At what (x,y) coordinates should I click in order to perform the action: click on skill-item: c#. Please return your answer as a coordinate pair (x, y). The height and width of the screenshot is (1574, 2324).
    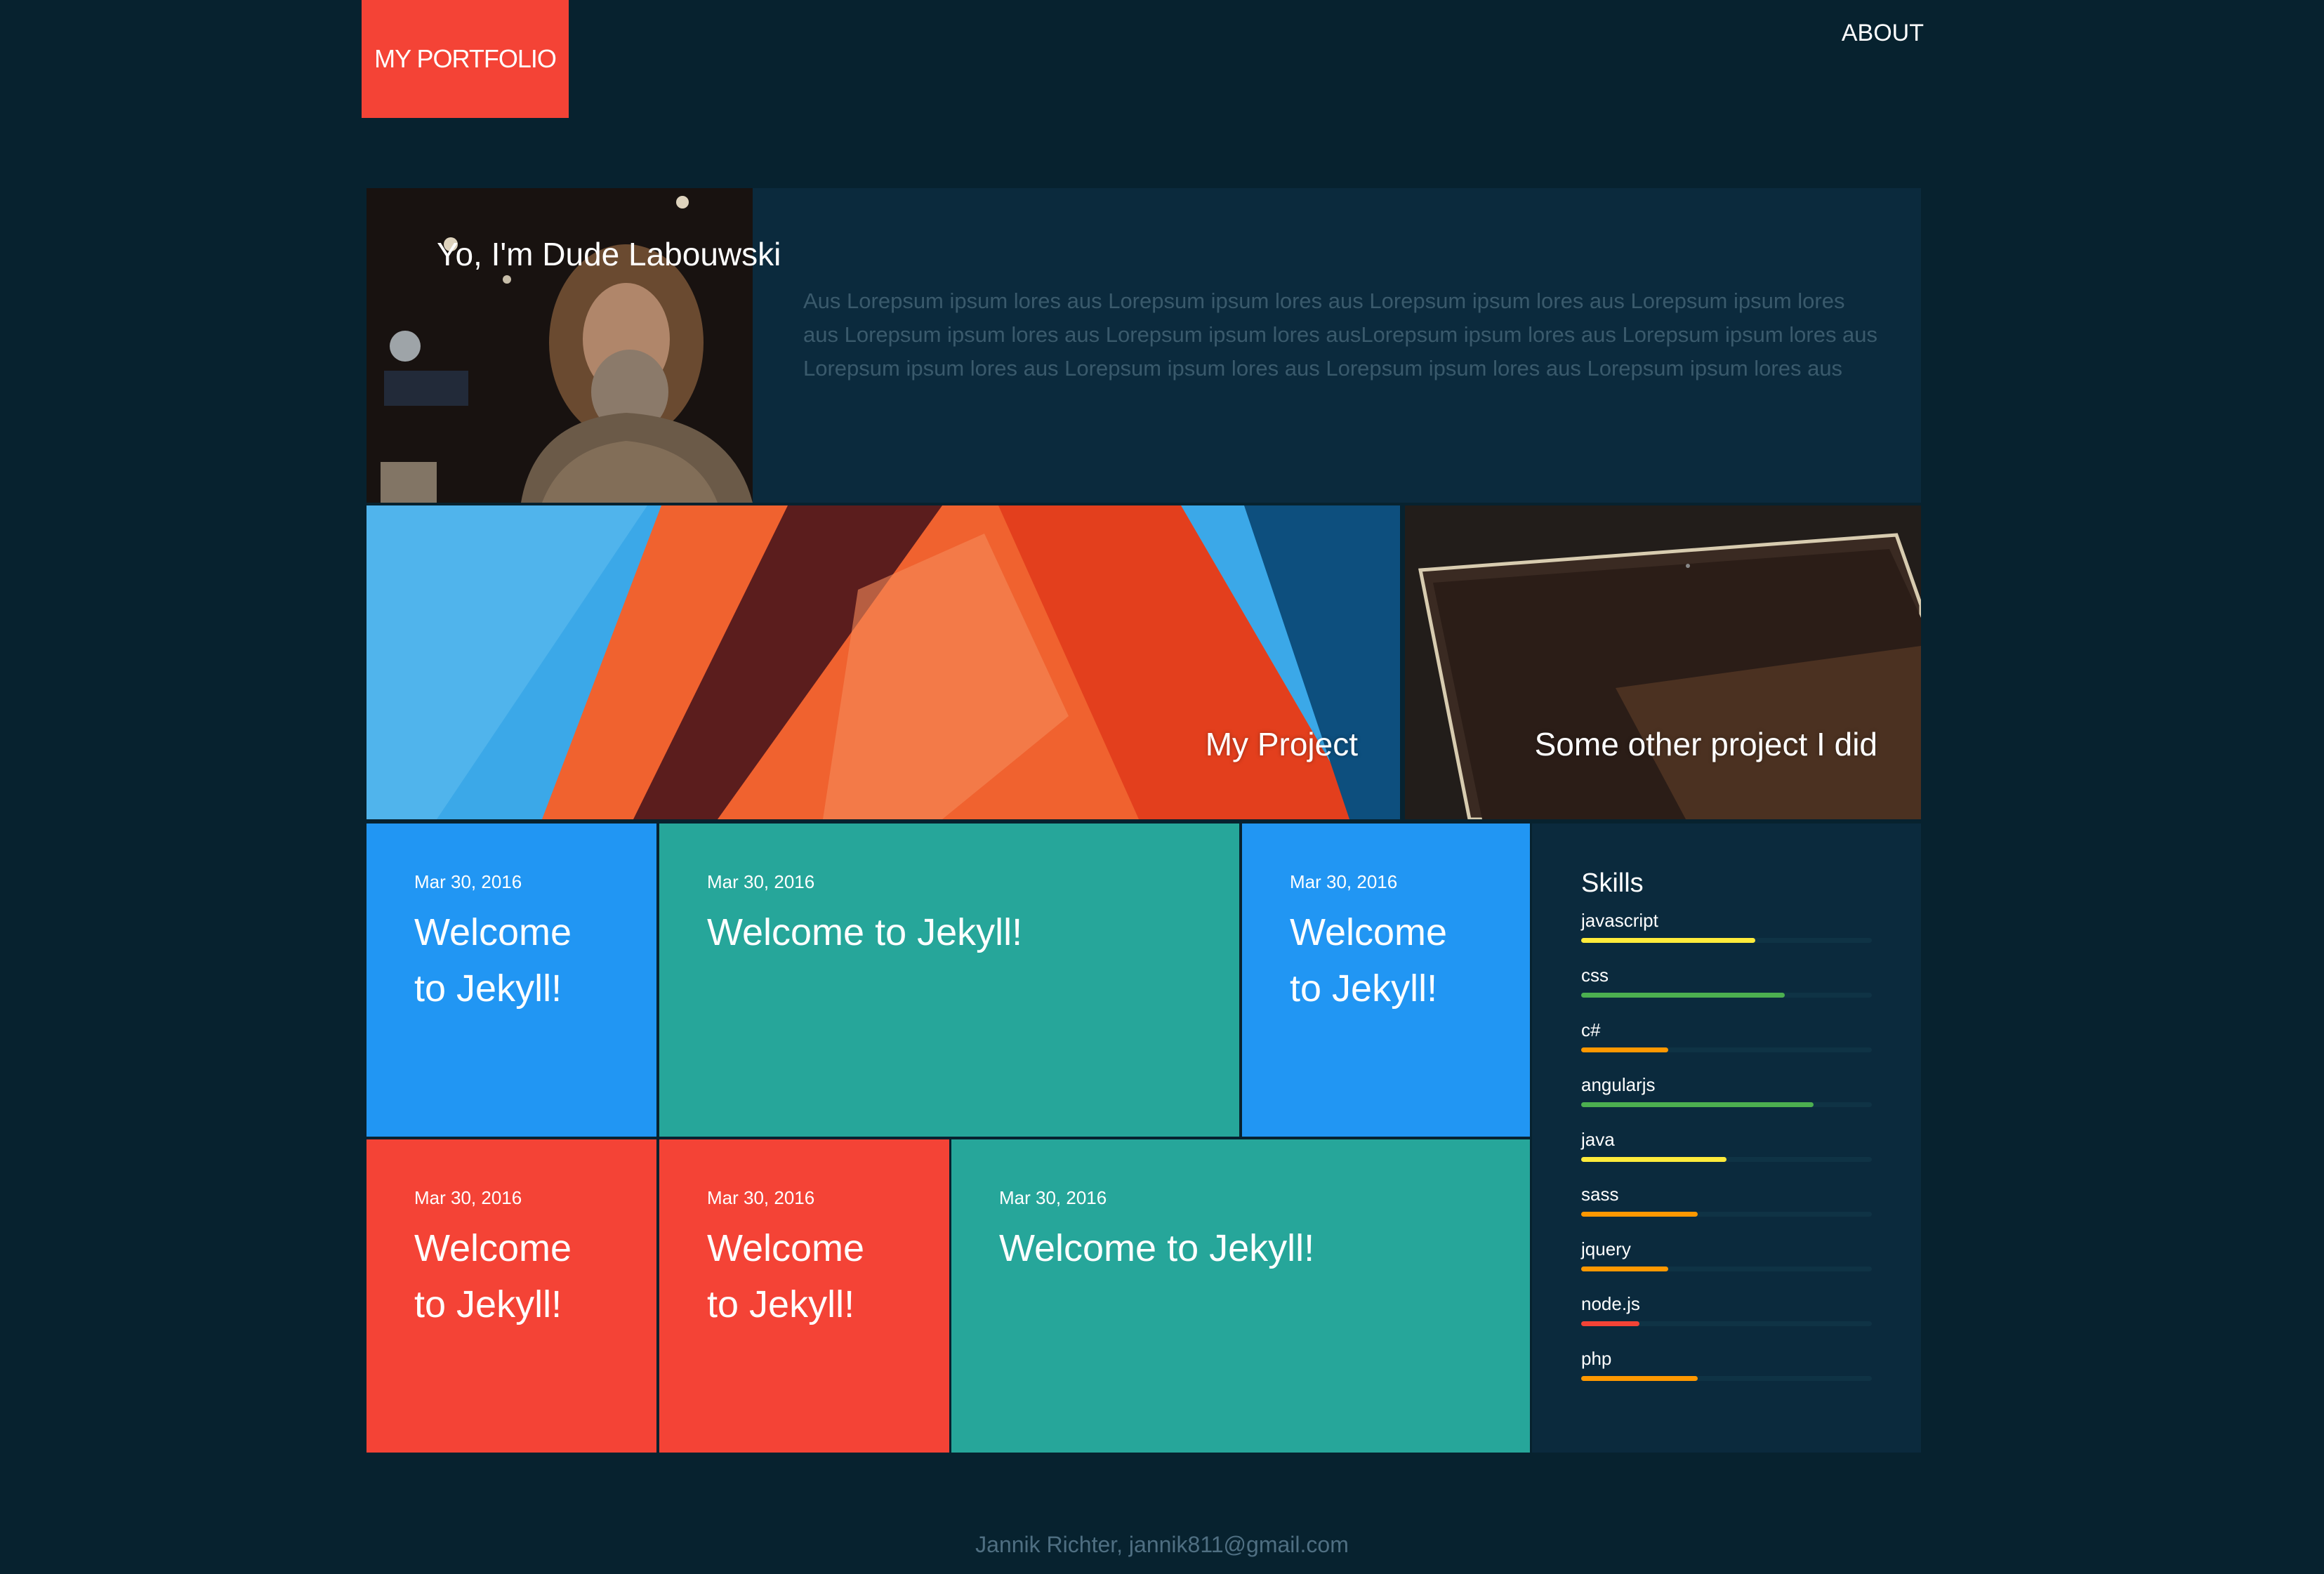
    Looking at the image, I should click on (1726, 1046).